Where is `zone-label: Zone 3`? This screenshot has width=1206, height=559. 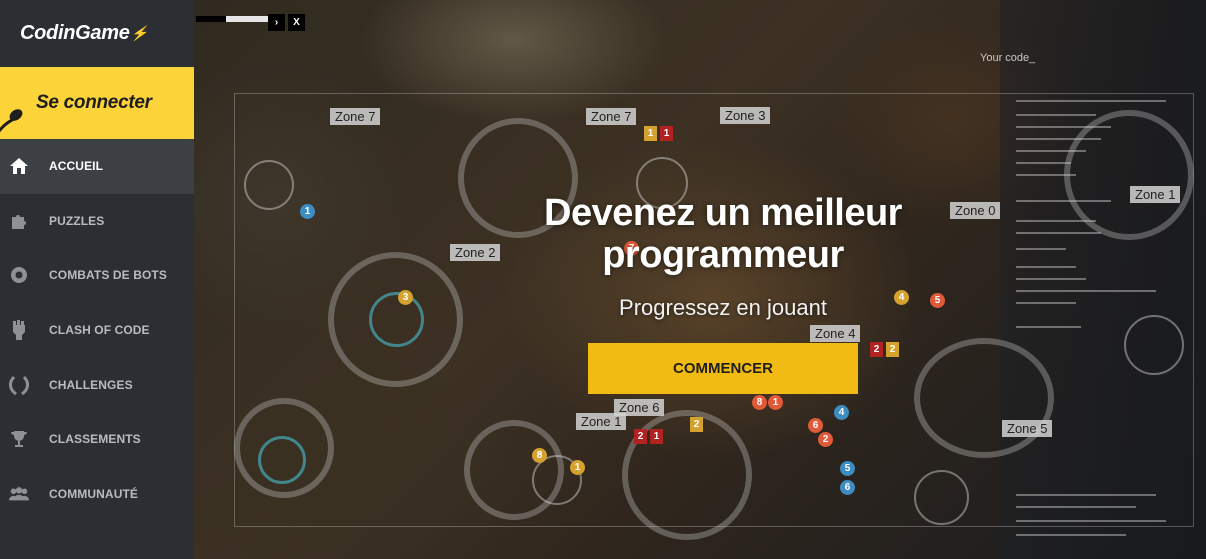 zone-label: Zone 3 is located at coordinates (745, 115).